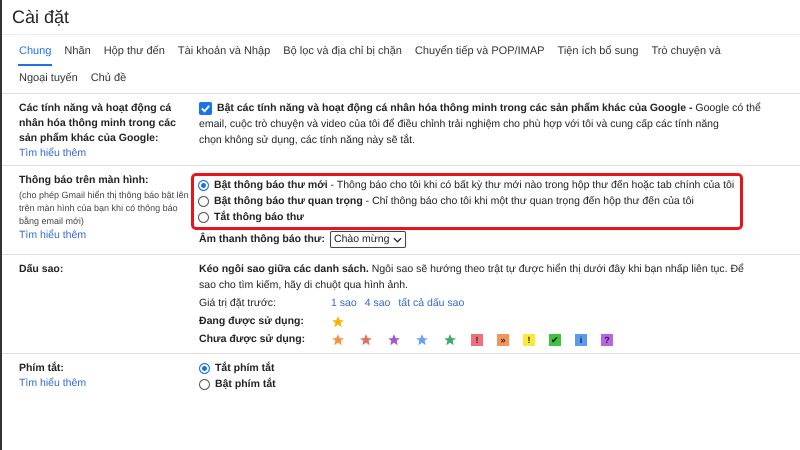  Describe the element at coordinates (134, 52) in the screenshot. I see `settings-tab: Hộp thư đến` at that location.